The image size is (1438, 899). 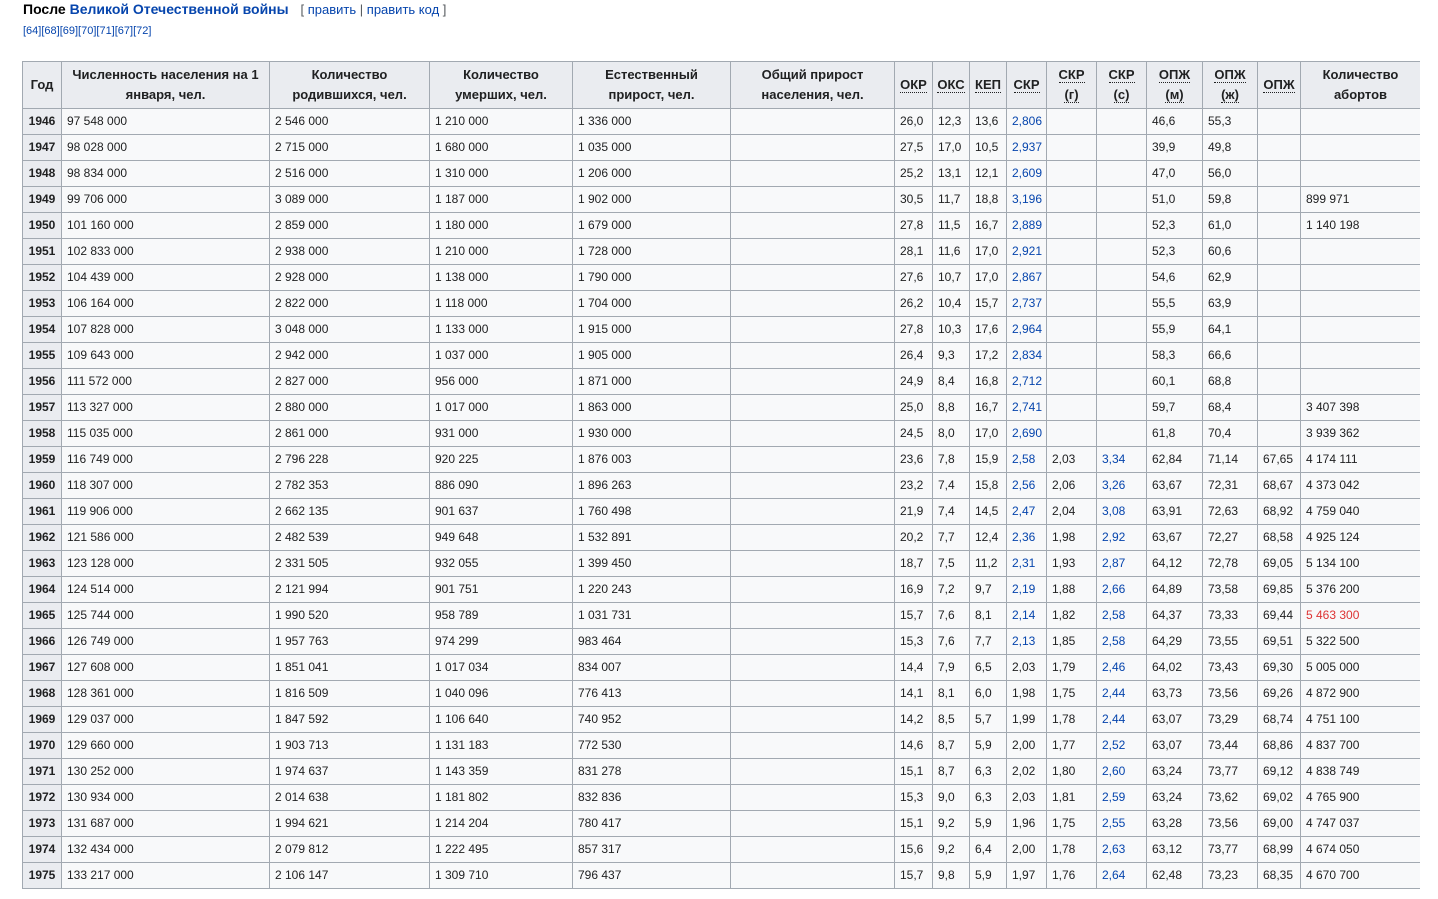 What do you see at coordinates (1121, 485) in the screenshot?
I see `table-cell: 3,26` at bounding box center [1121, 485].